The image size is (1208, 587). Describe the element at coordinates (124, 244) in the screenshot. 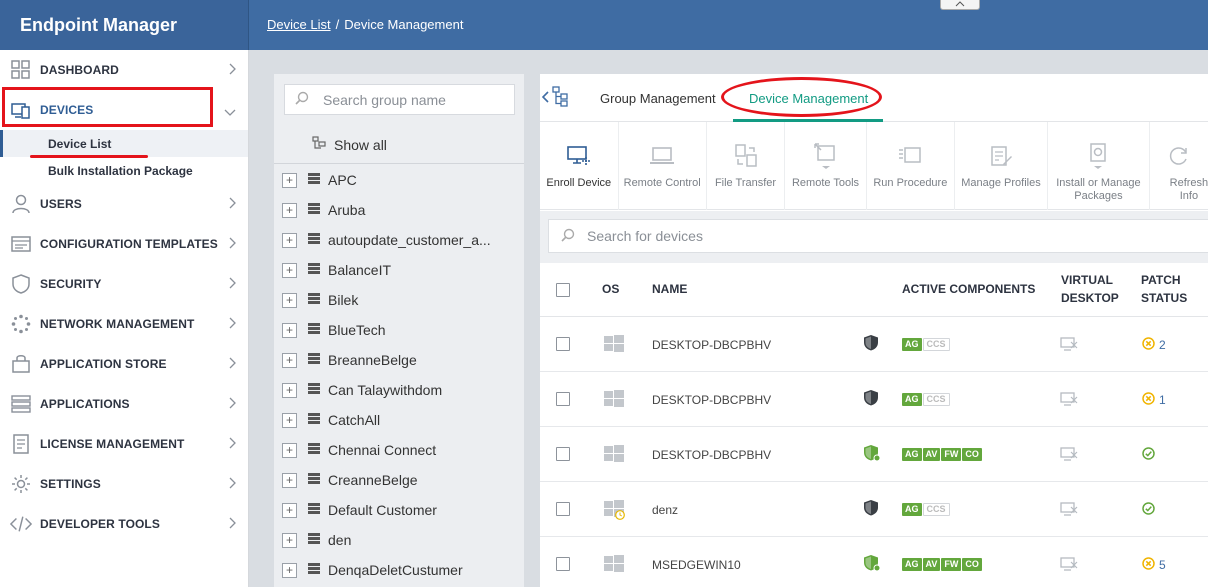

I see `sidebar-item-configuration-templates: CONFIGURATION TEMPLATES` at that location.